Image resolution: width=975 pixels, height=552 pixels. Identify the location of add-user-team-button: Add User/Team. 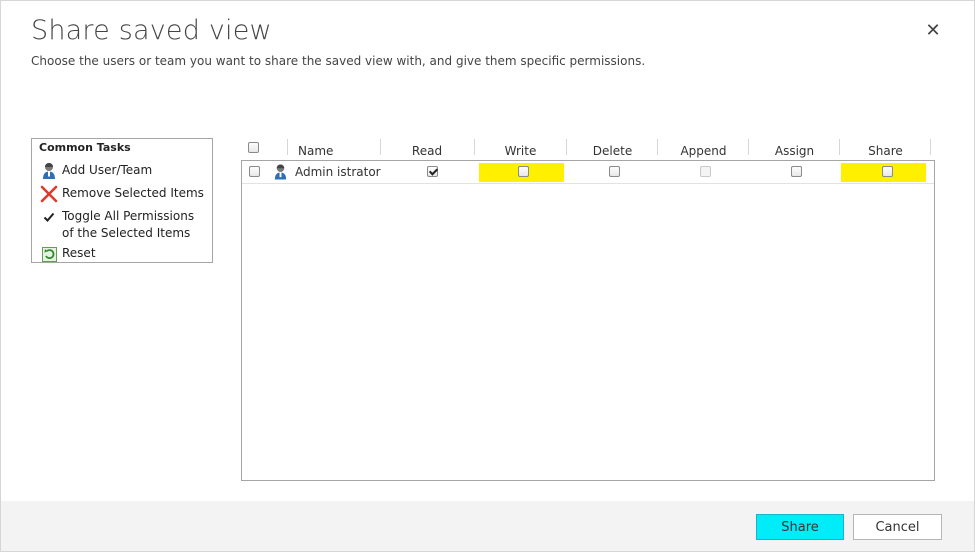
(95, 171).